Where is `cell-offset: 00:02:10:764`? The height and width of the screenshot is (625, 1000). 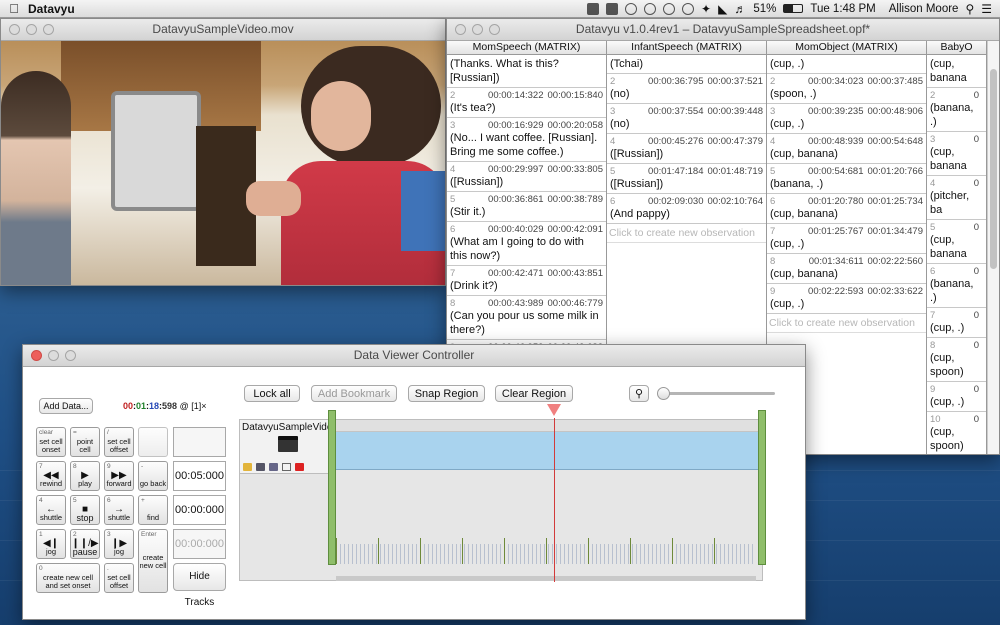 cell-offset: 00:02:10:764 is located at coordinates (735, 201).